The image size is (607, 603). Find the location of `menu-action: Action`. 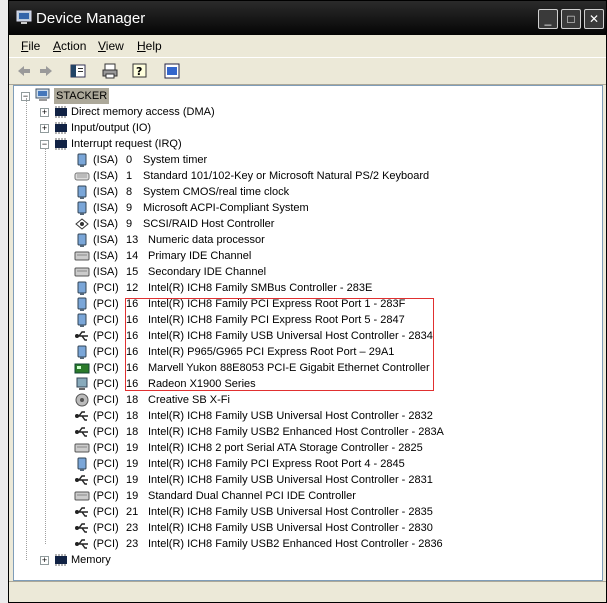

menu-action: Action is located at coordinates (69, 46).